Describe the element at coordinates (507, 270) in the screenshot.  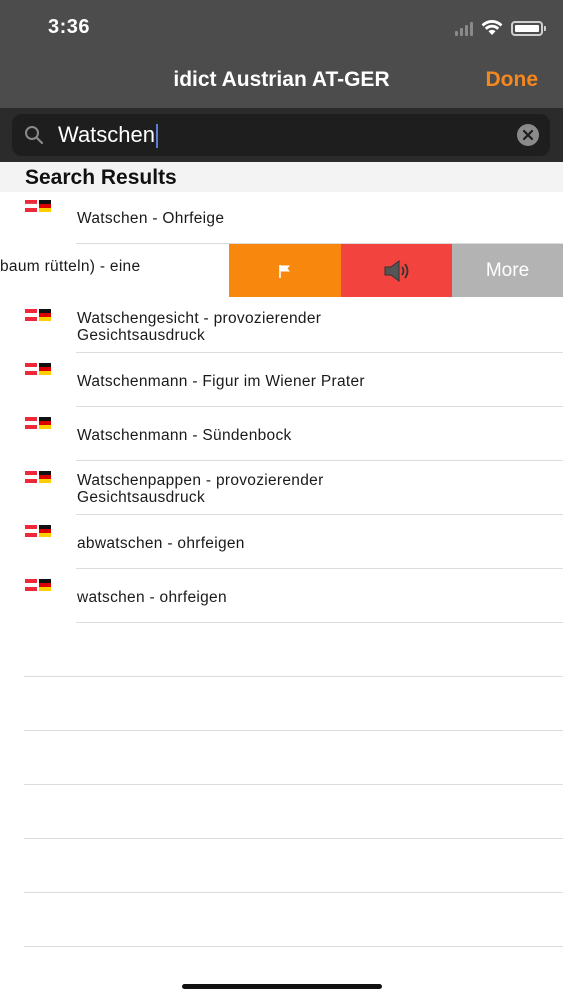
I see `more-action-button: More` at that location.